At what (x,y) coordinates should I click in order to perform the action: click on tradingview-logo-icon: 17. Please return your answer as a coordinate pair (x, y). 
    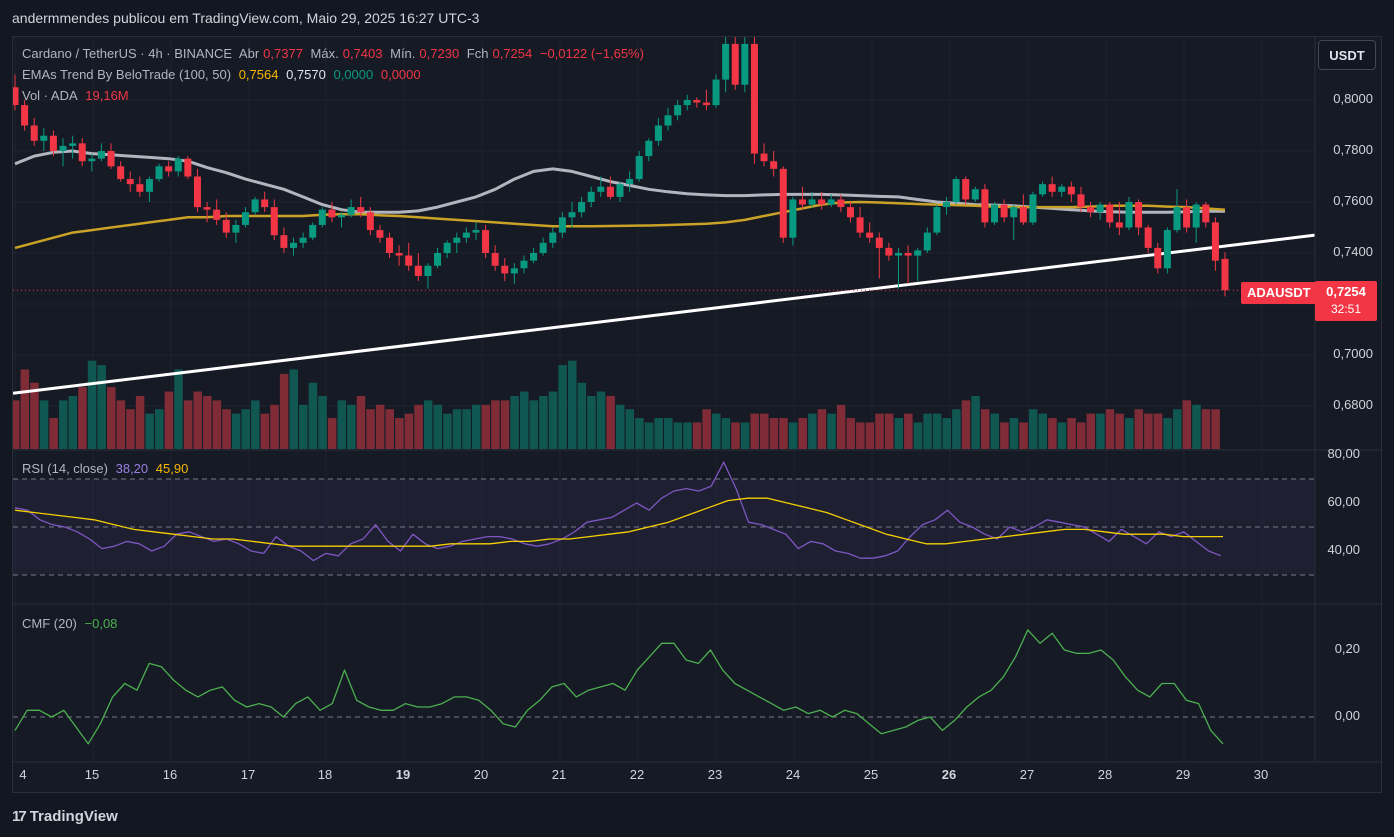
    Looking at the image, I should click on (19, 816).